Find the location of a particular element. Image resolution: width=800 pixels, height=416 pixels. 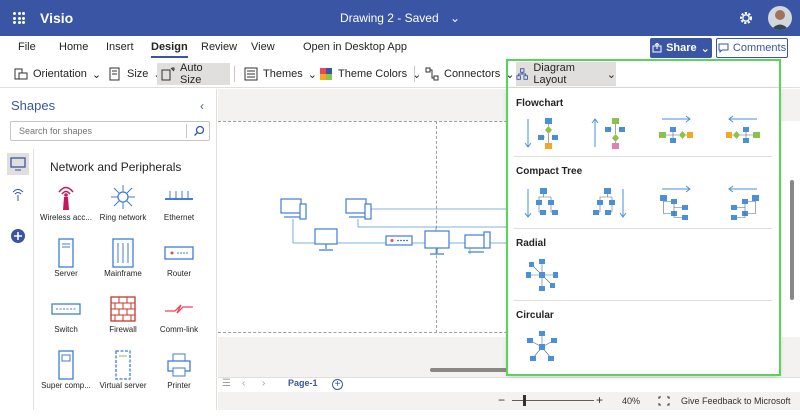

stencil-rail is located at coordinates (17, 279).